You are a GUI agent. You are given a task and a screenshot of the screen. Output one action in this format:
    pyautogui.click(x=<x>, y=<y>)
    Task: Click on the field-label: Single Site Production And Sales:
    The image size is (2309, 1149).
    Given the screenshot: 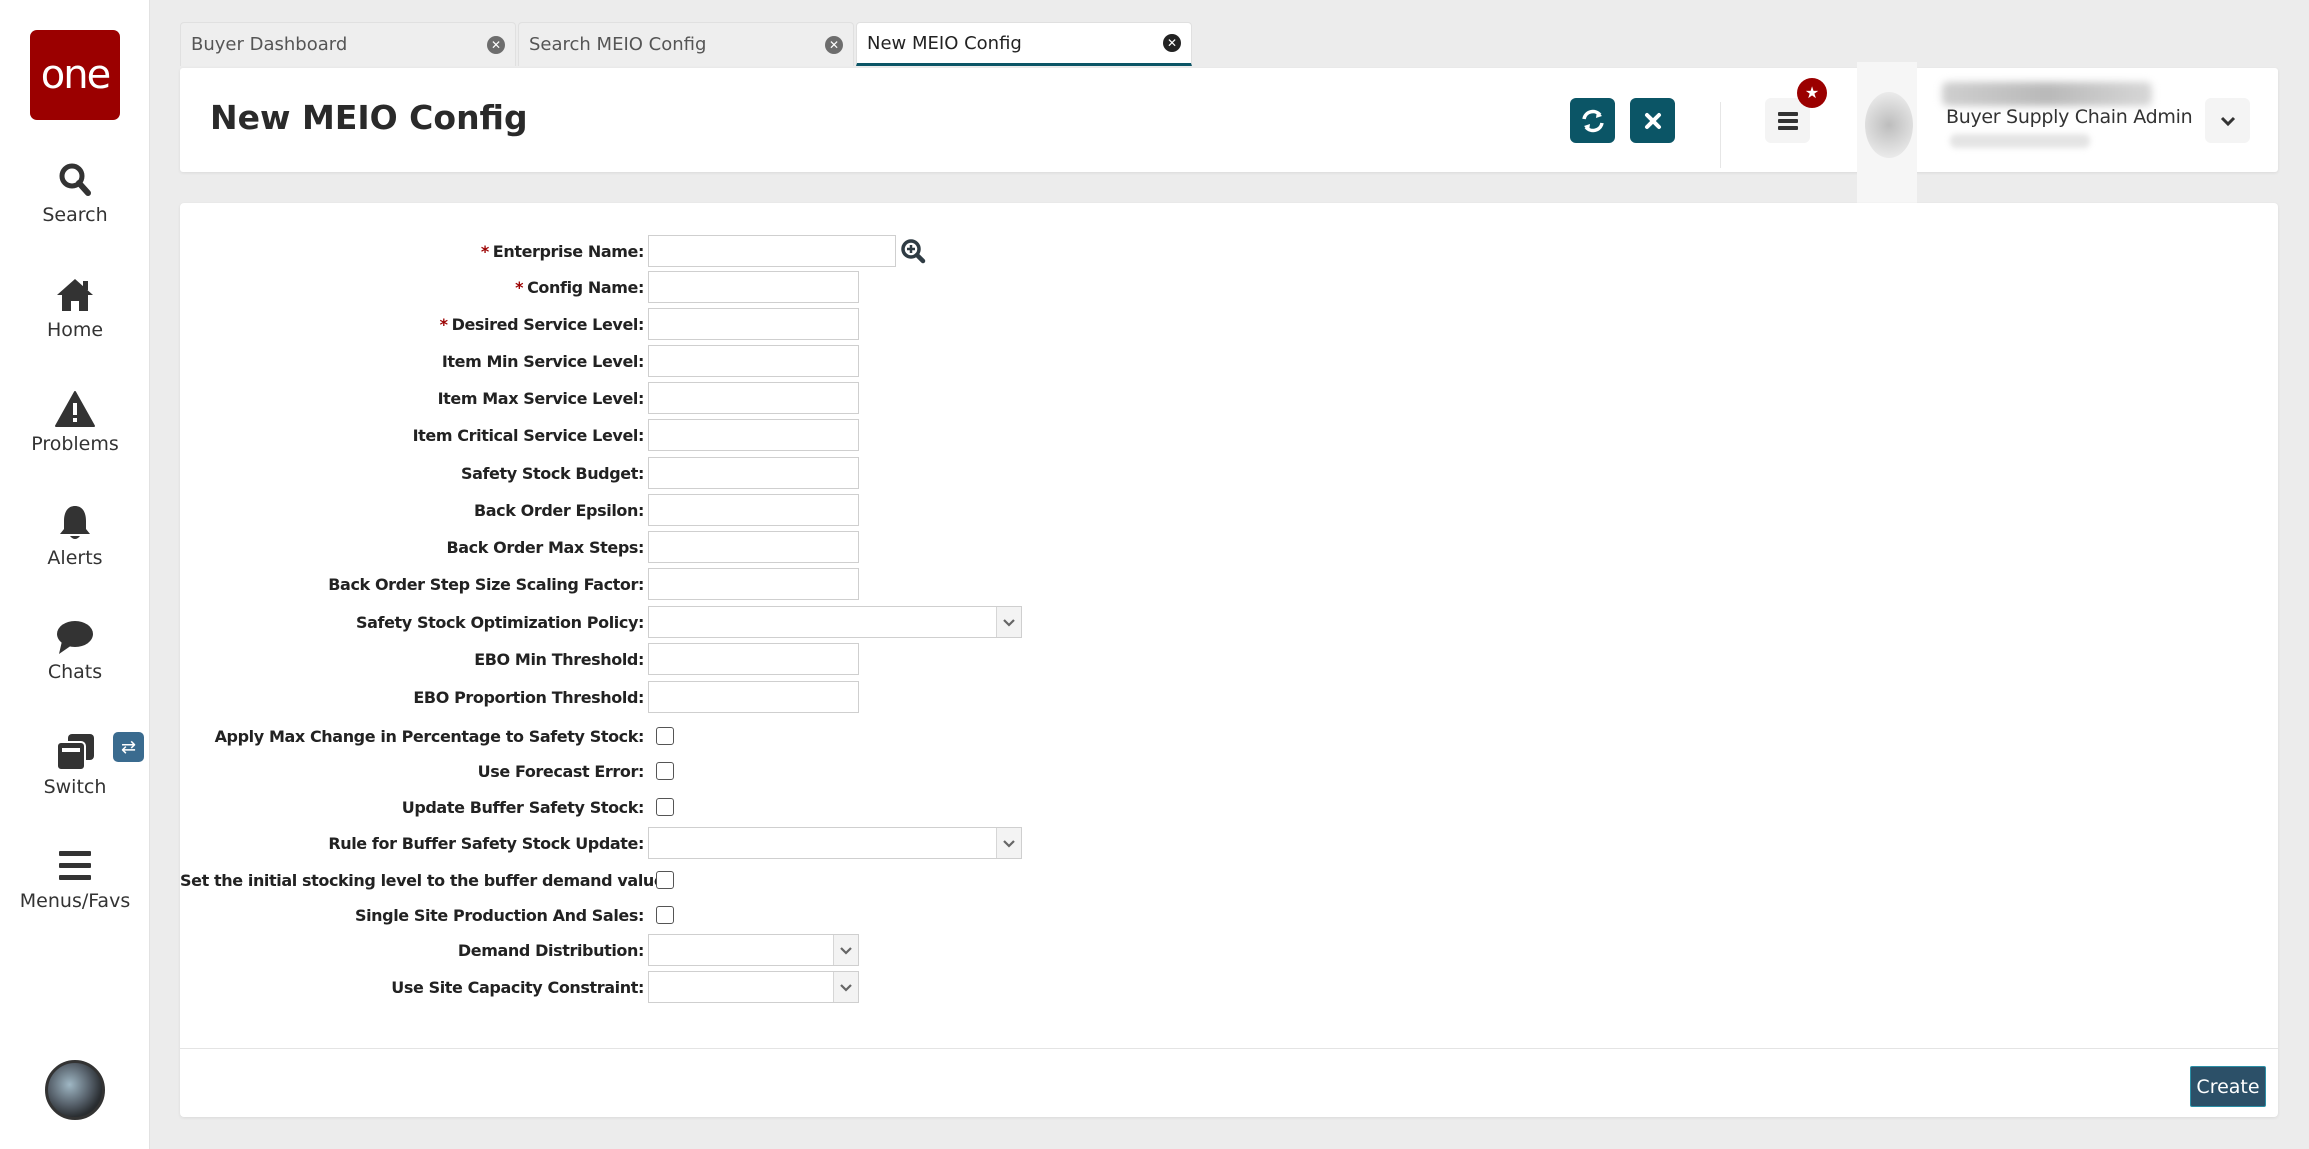 What is the action you would take?
    pyautogui.click(x=414, y=915)
    